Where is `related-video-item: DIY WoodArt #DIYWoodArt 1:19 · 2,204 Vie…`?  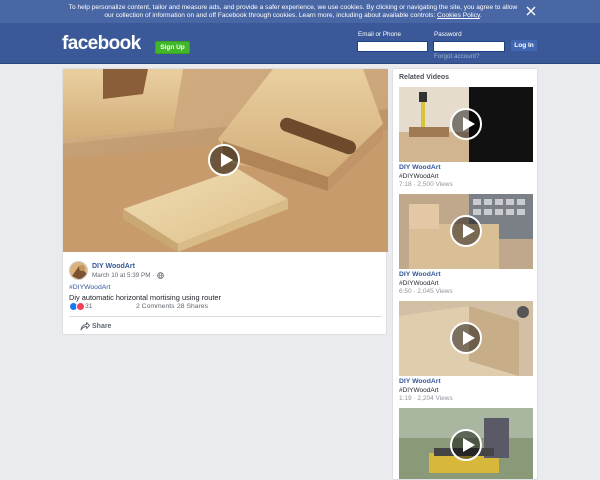
related-video-item: DIY WoodArt #DIYWoodArt 1:19 · 2,204 Vie… is located at coordinates (466, 353).